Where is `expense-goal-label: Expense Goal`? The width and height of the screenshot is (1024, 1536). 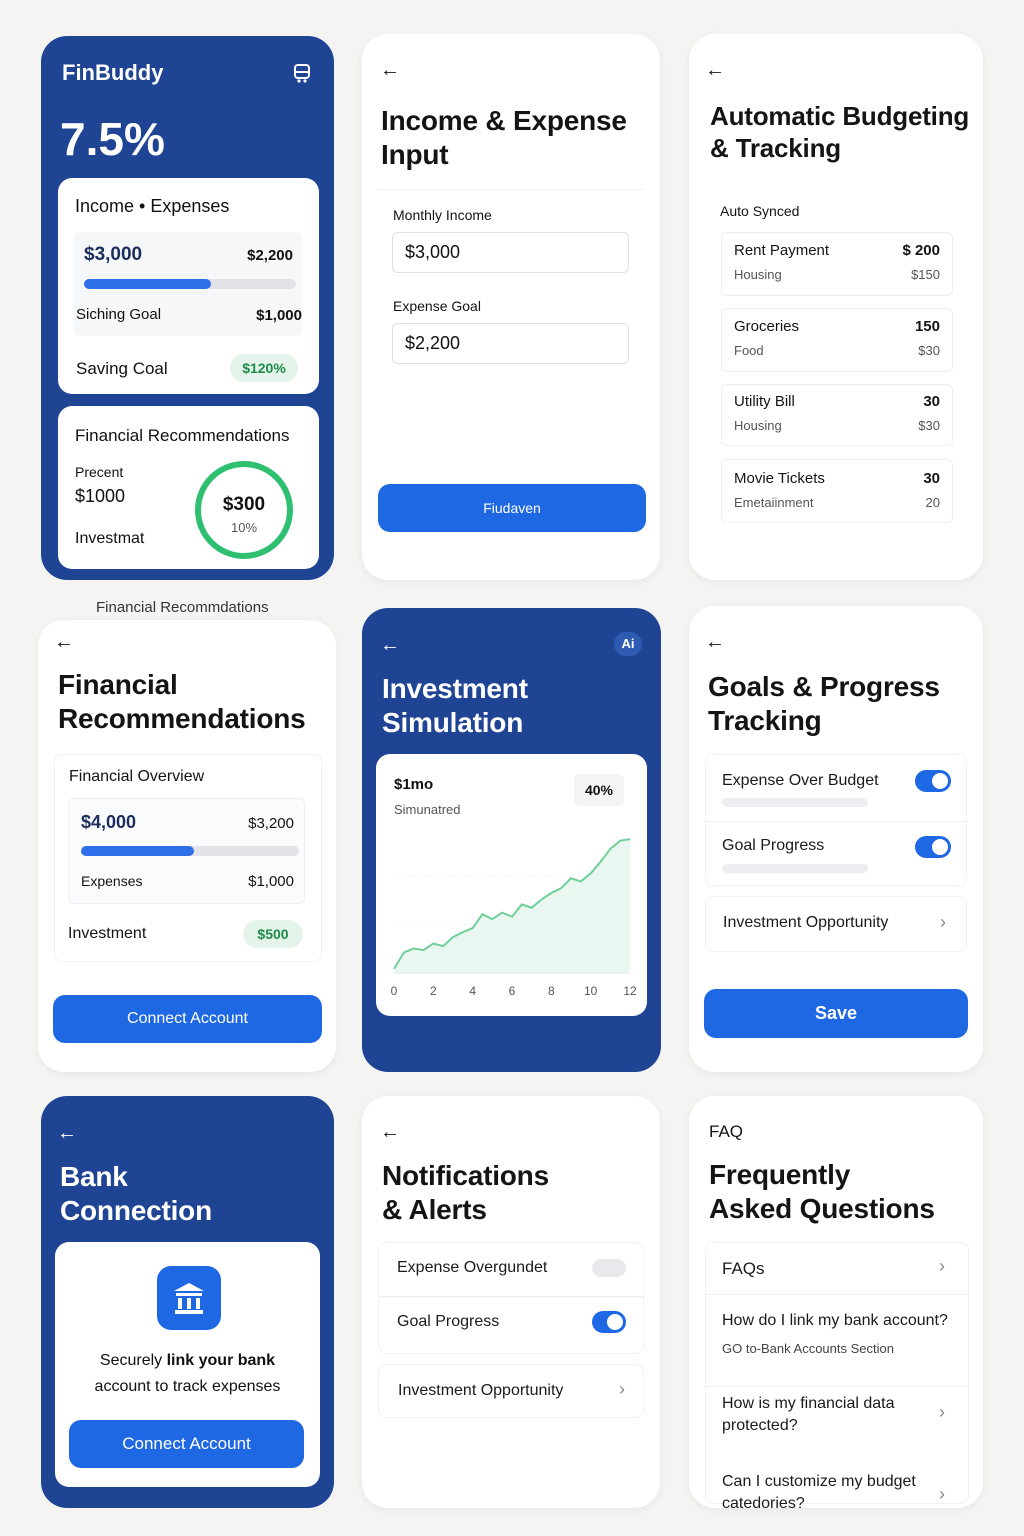
expense-goal-label: Expense Goal is located at coordinates (437, 306).